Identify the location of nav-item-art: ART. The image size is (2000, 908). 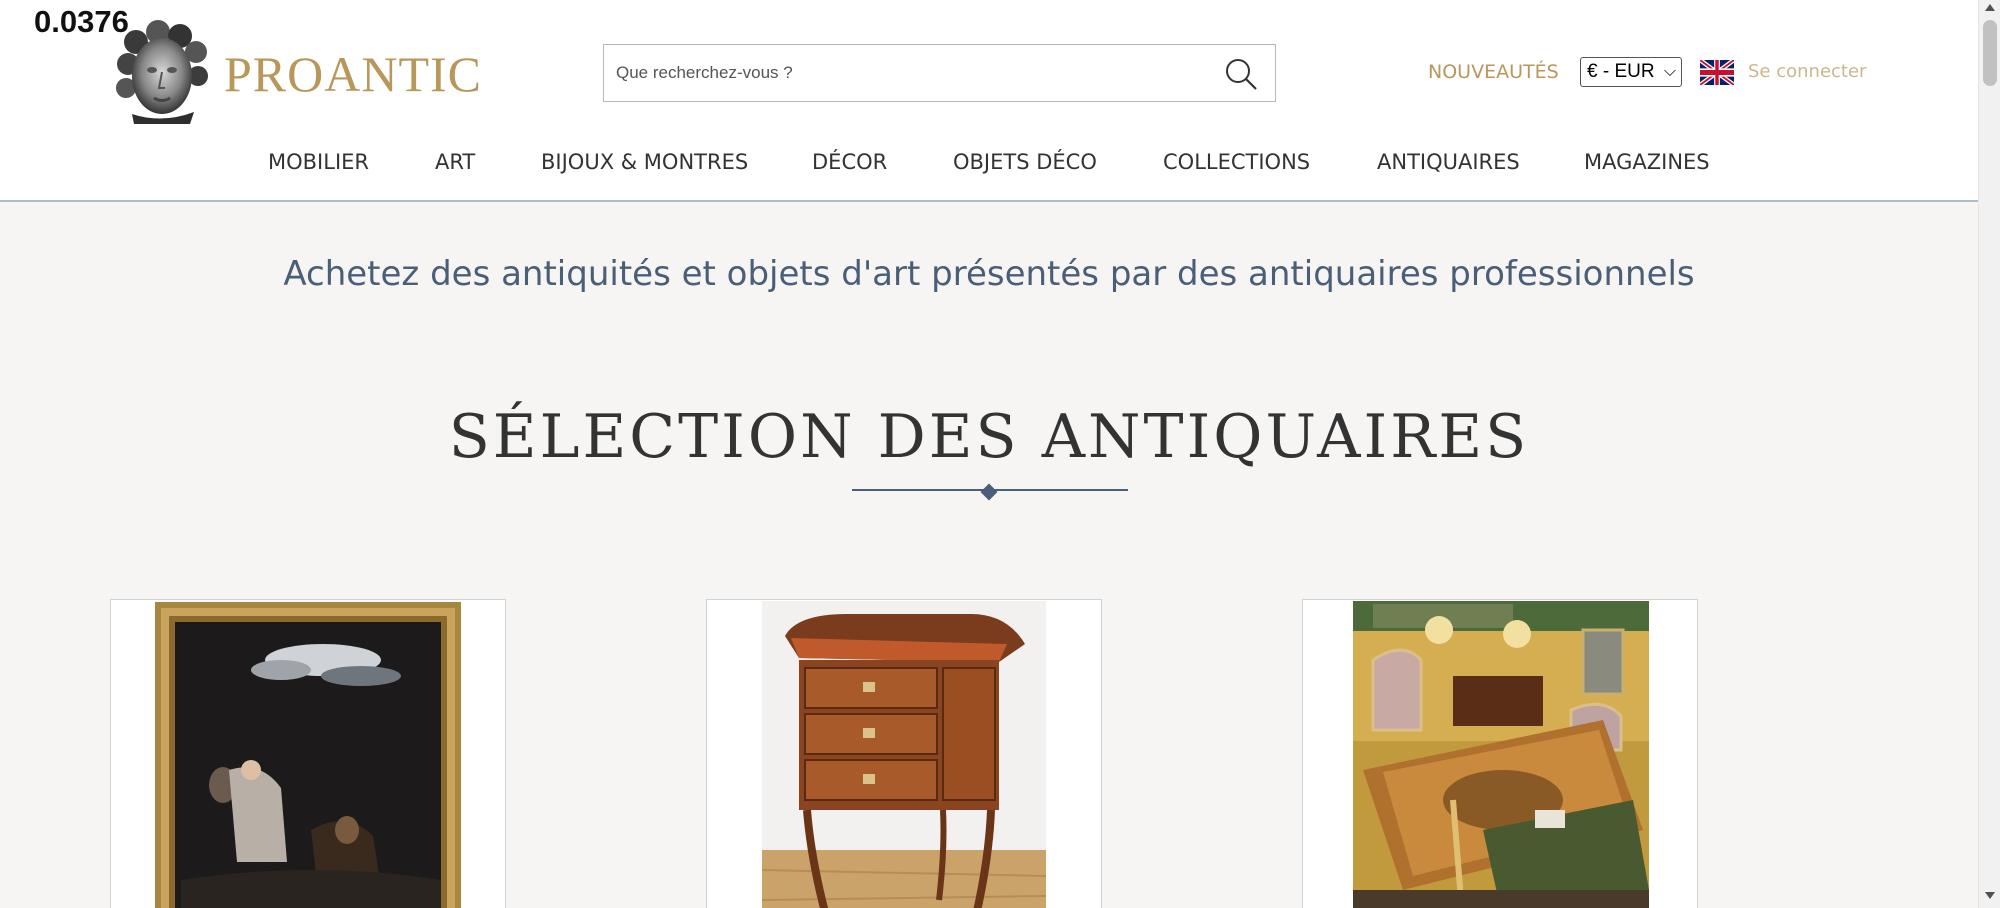
(455, 162).